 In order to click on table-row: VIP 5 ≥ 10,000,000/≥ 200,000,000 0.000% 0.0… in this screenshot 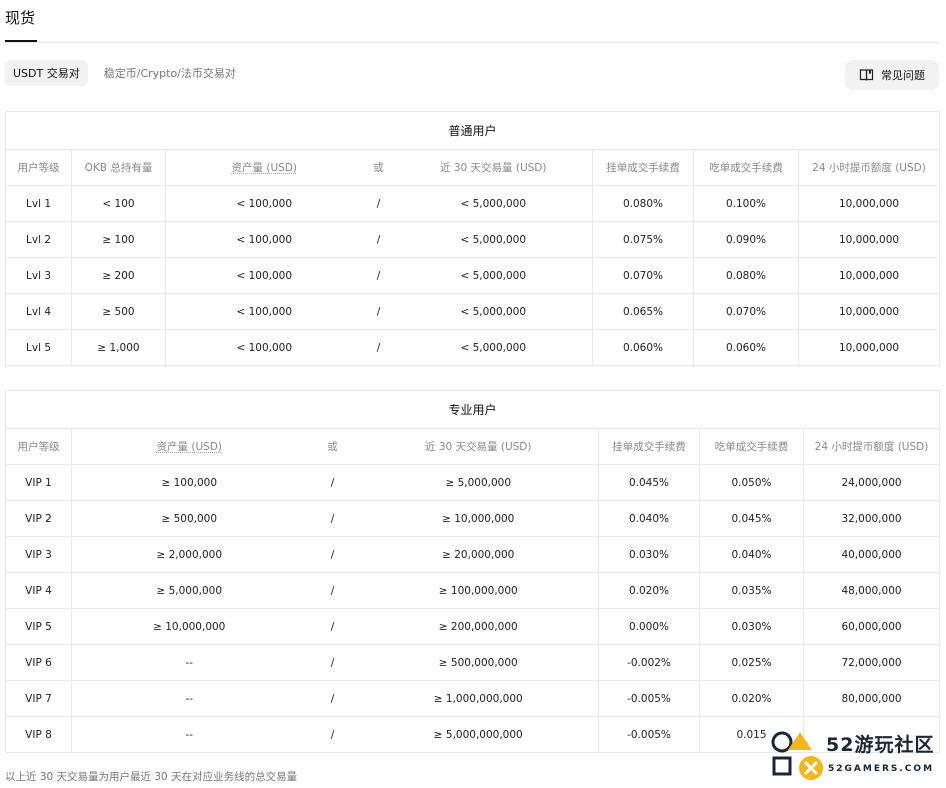, I will do `click(473, 626)`.